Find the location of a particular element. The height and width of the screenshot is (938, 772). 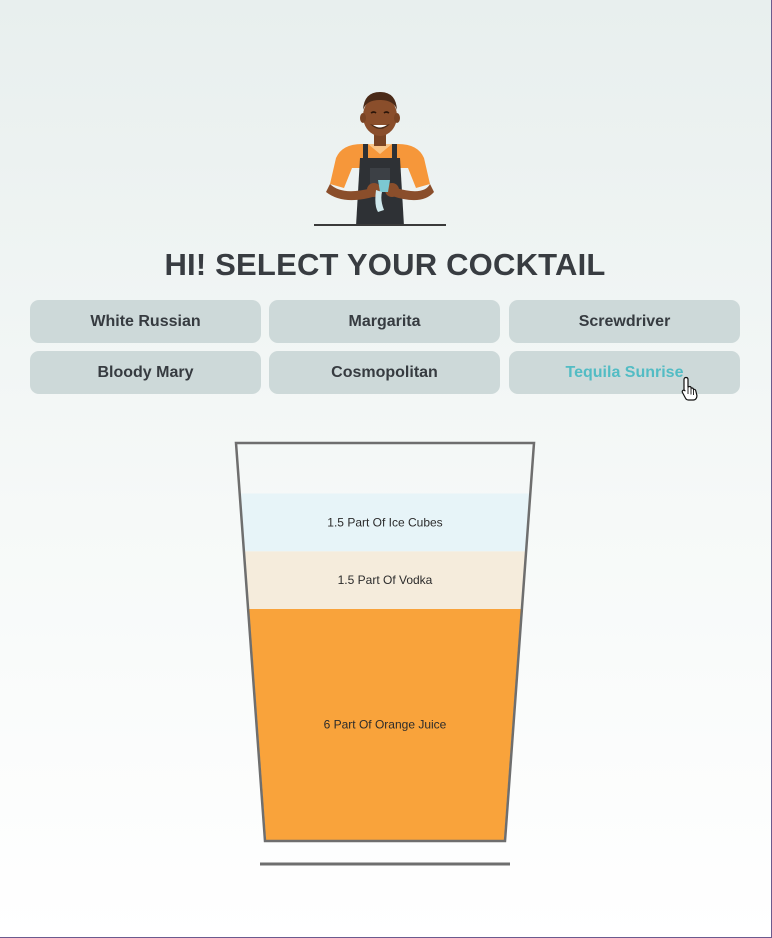

glass-layer-label: 1.5 Part Of Ice Cubes is located at coordinates (384, 522).